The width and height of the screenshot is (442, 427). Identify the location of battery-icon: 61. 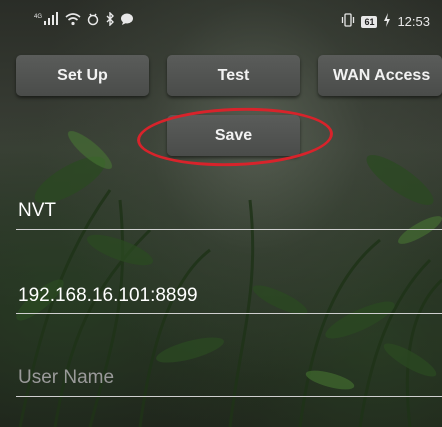
(369, 21).